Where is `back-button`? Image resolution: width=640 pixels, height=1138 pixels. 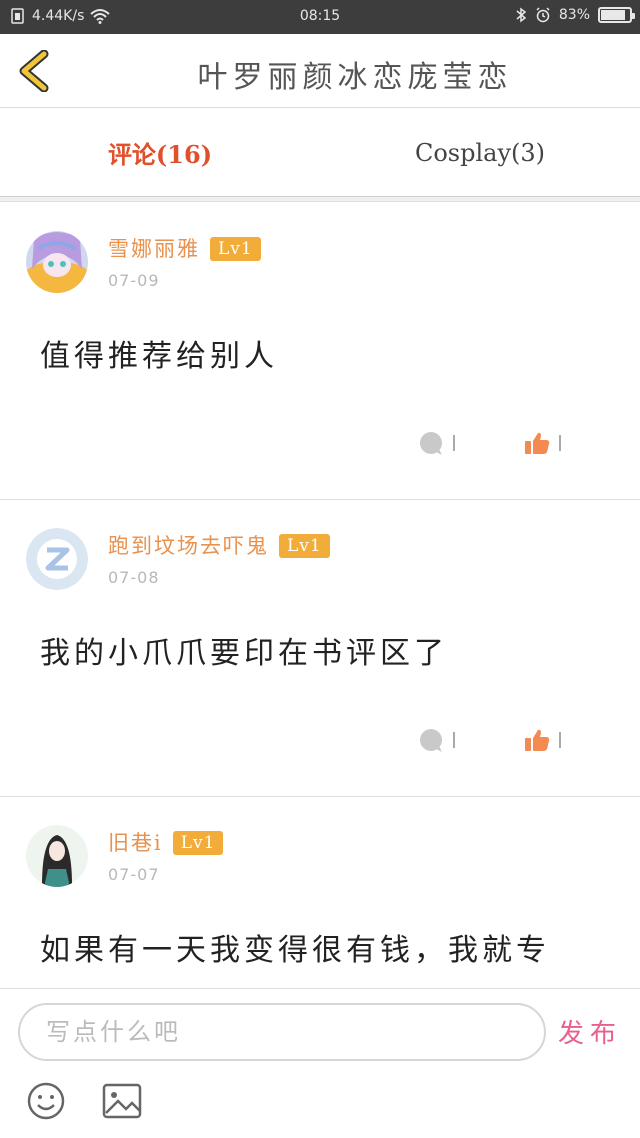
back-button is located at coordinates (34, 71).